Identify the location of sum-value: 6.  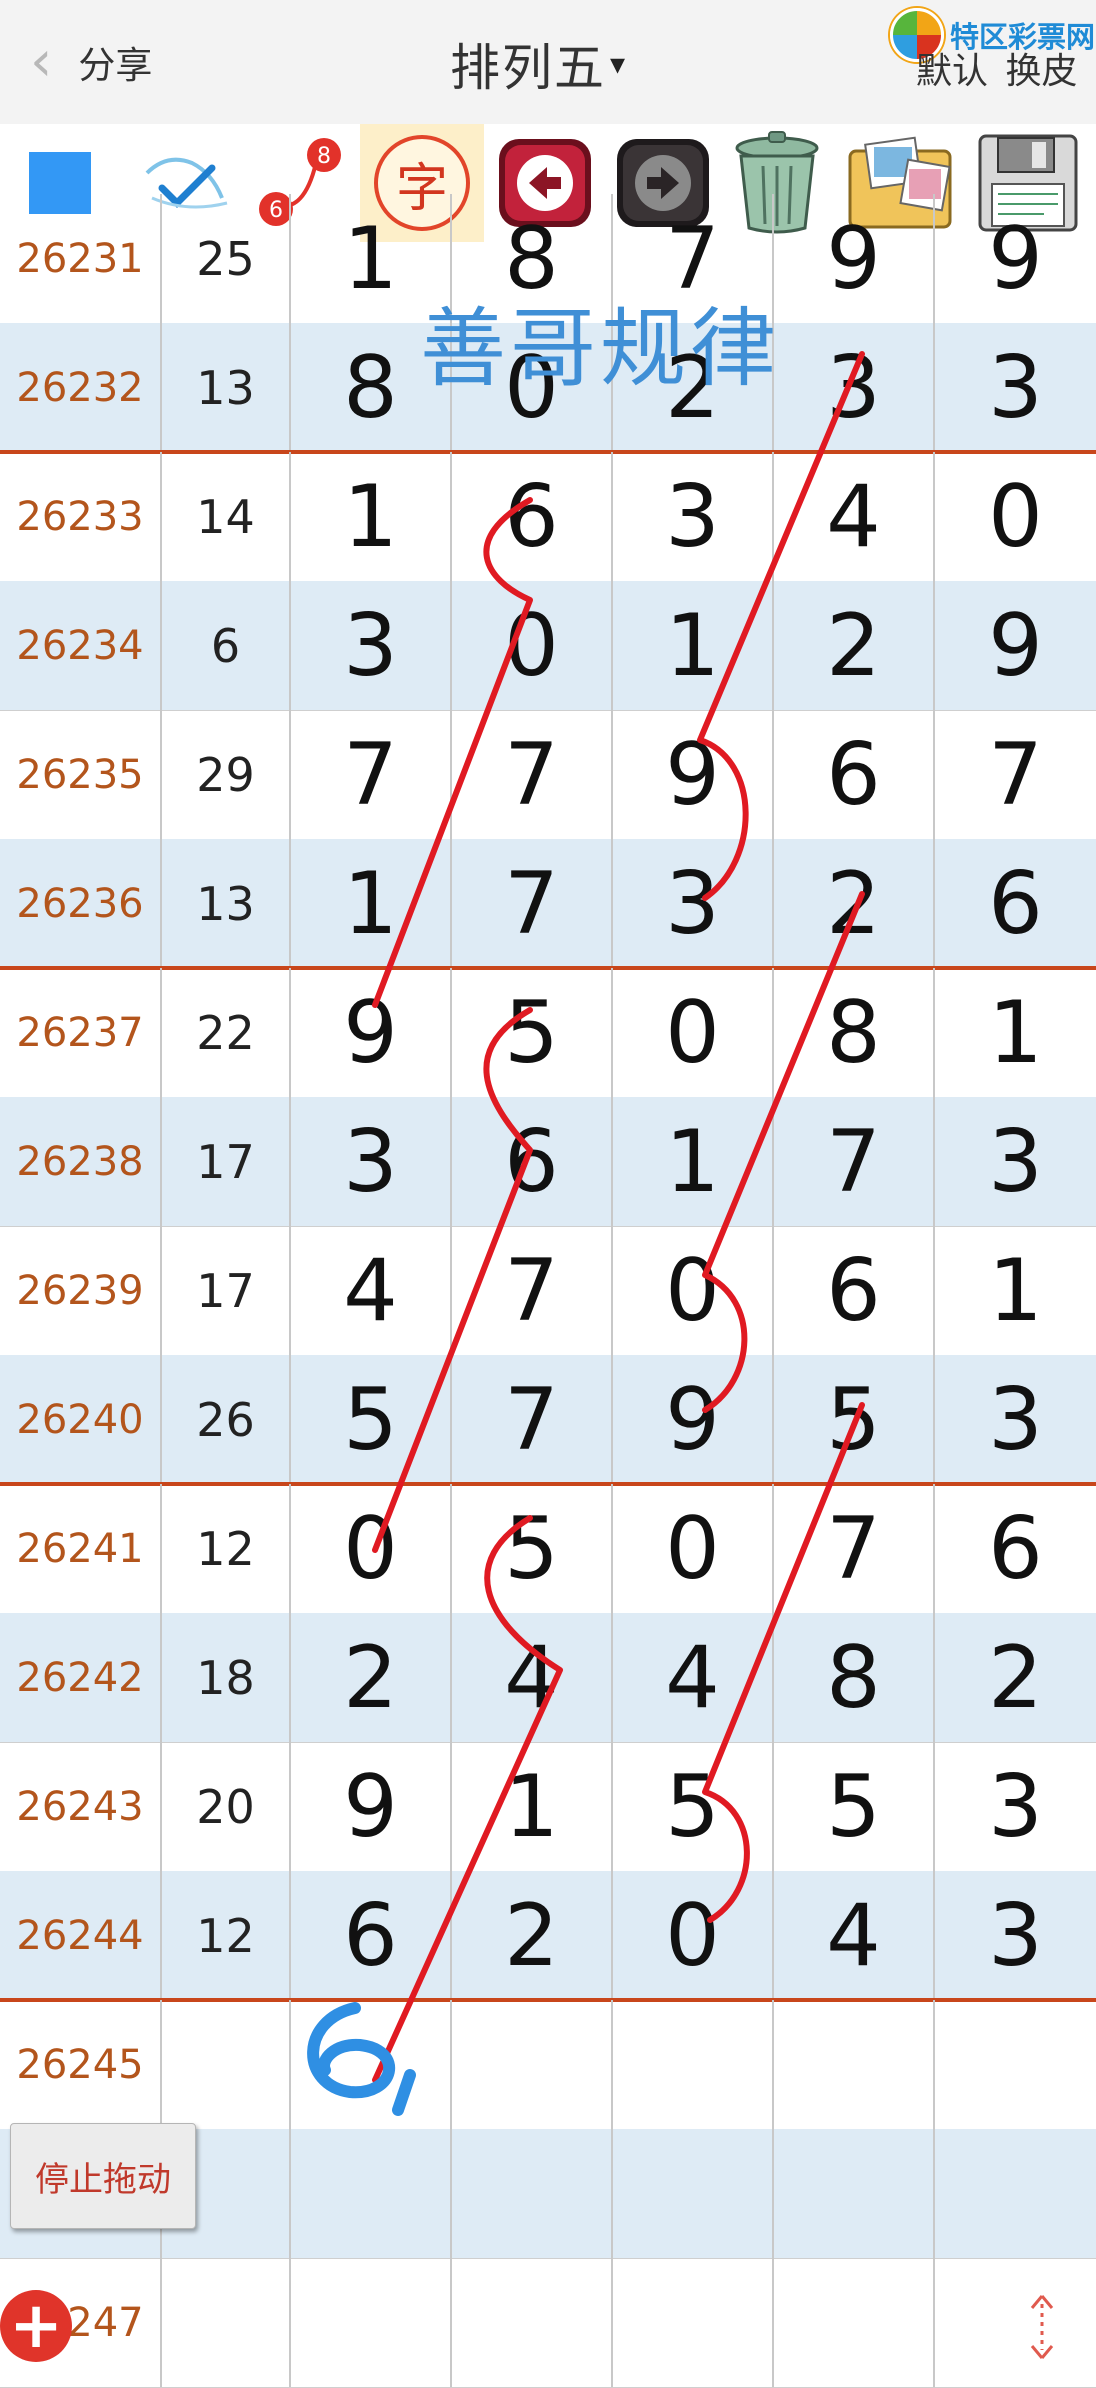
(226, 645).